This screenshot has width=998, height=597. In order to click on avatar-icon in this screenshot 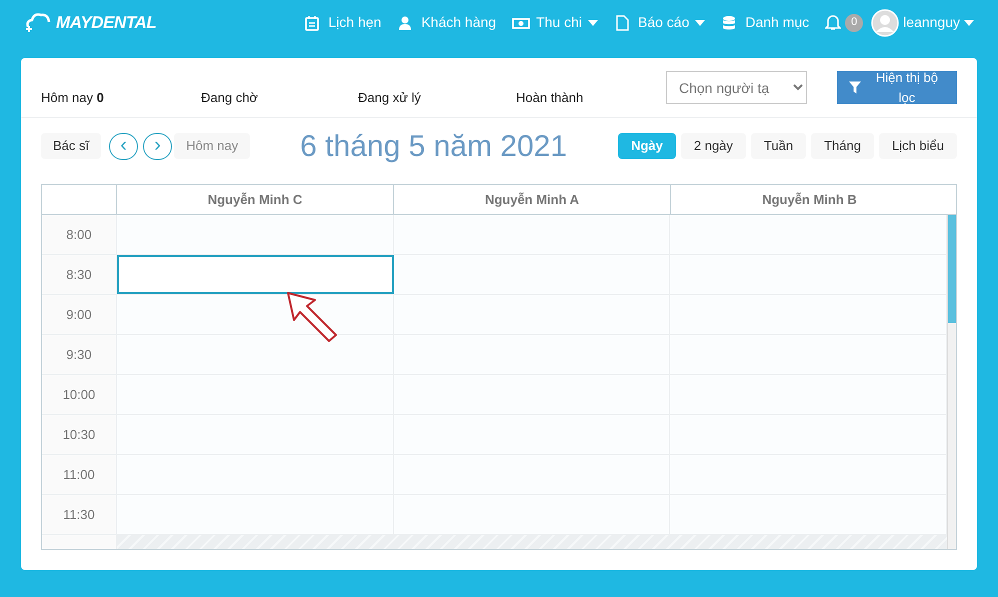, I will do `click(885, 22)`.